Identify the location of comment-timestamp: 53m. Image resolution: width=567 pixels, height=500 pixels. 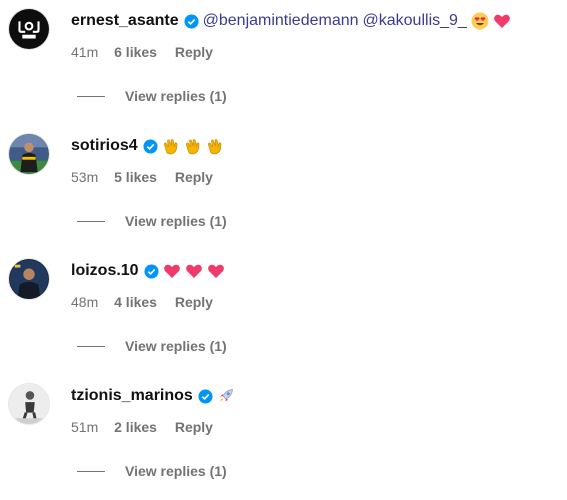
(84, 177).